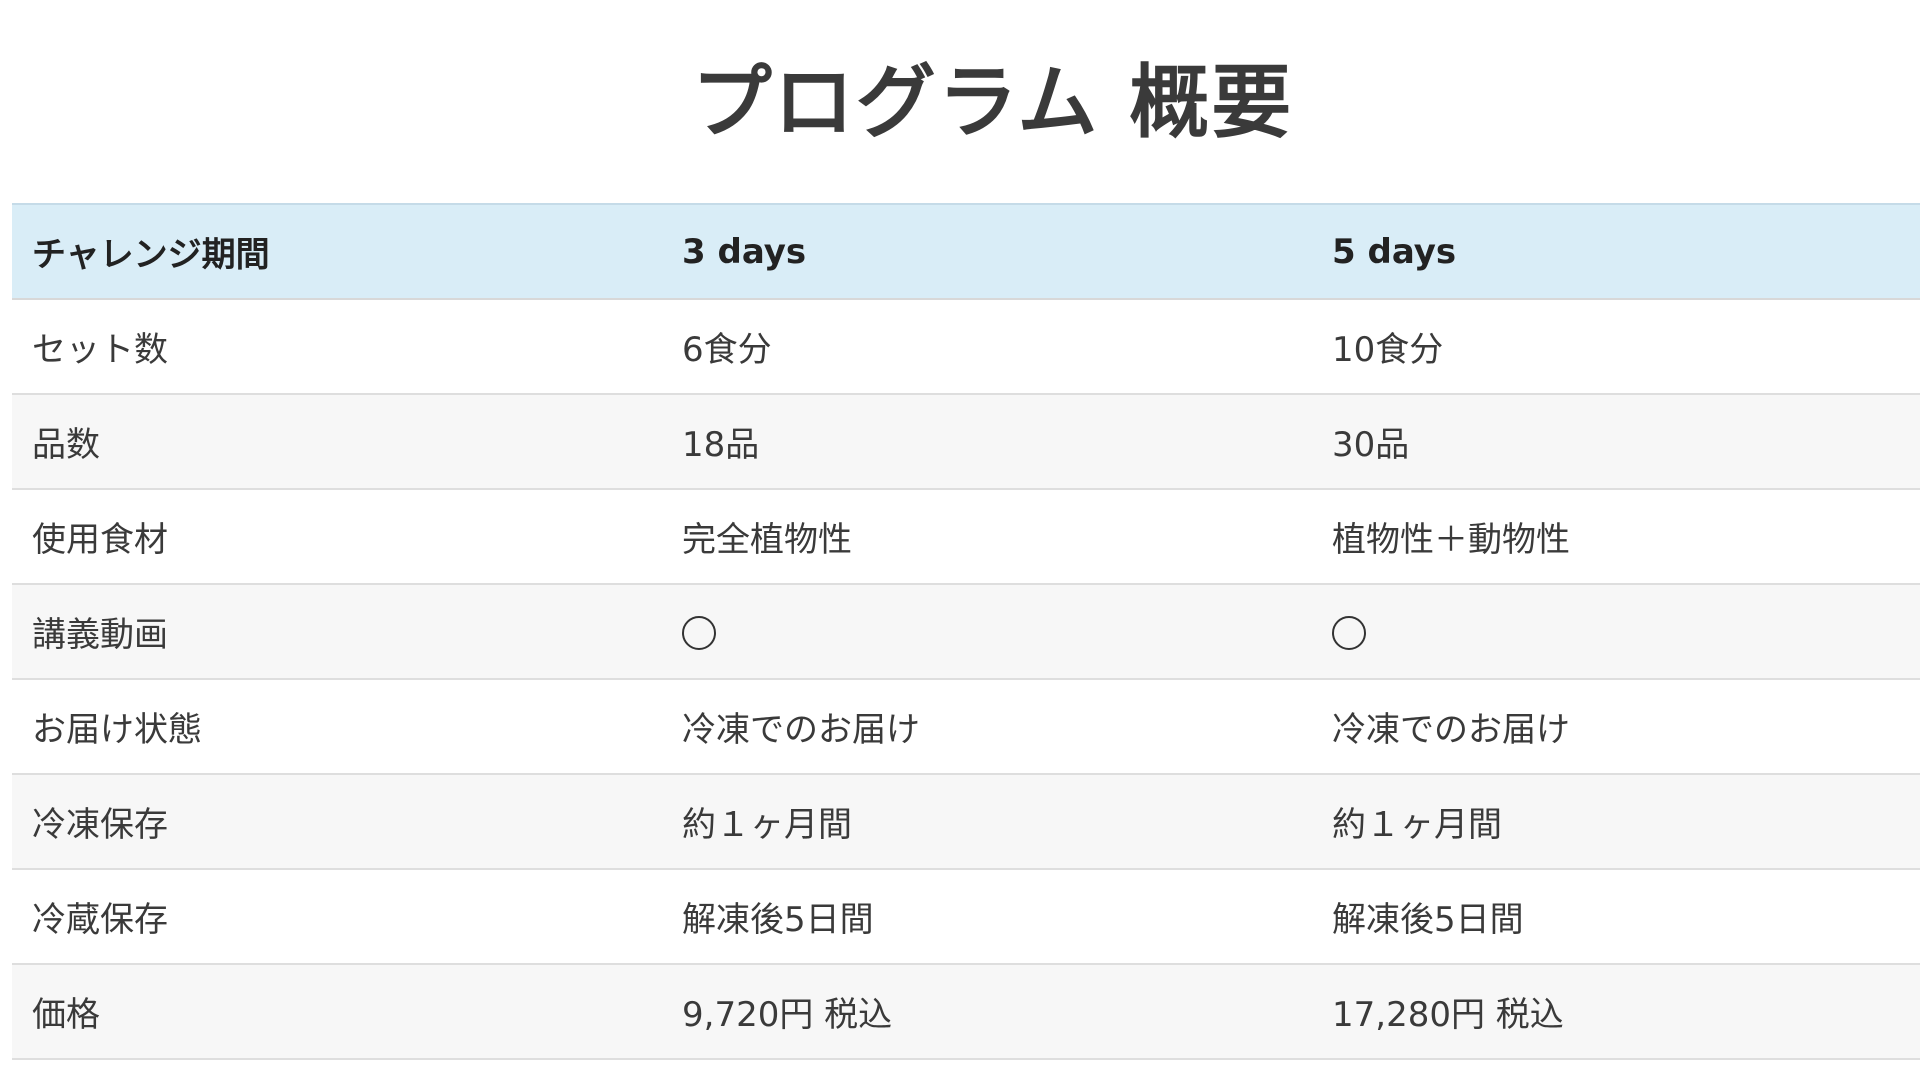  I want to click on cell-5-days, so click(1616, 632).